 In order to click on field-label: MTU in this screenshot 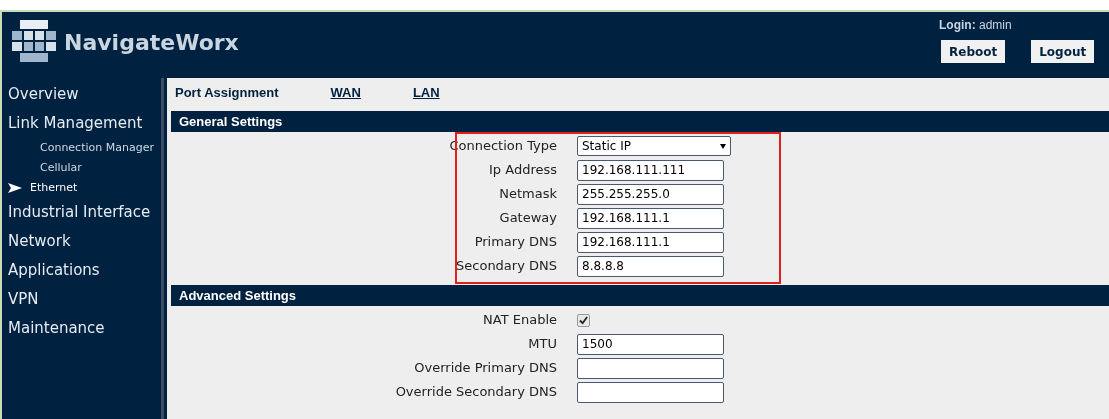, I will do `click(542, 344)`.